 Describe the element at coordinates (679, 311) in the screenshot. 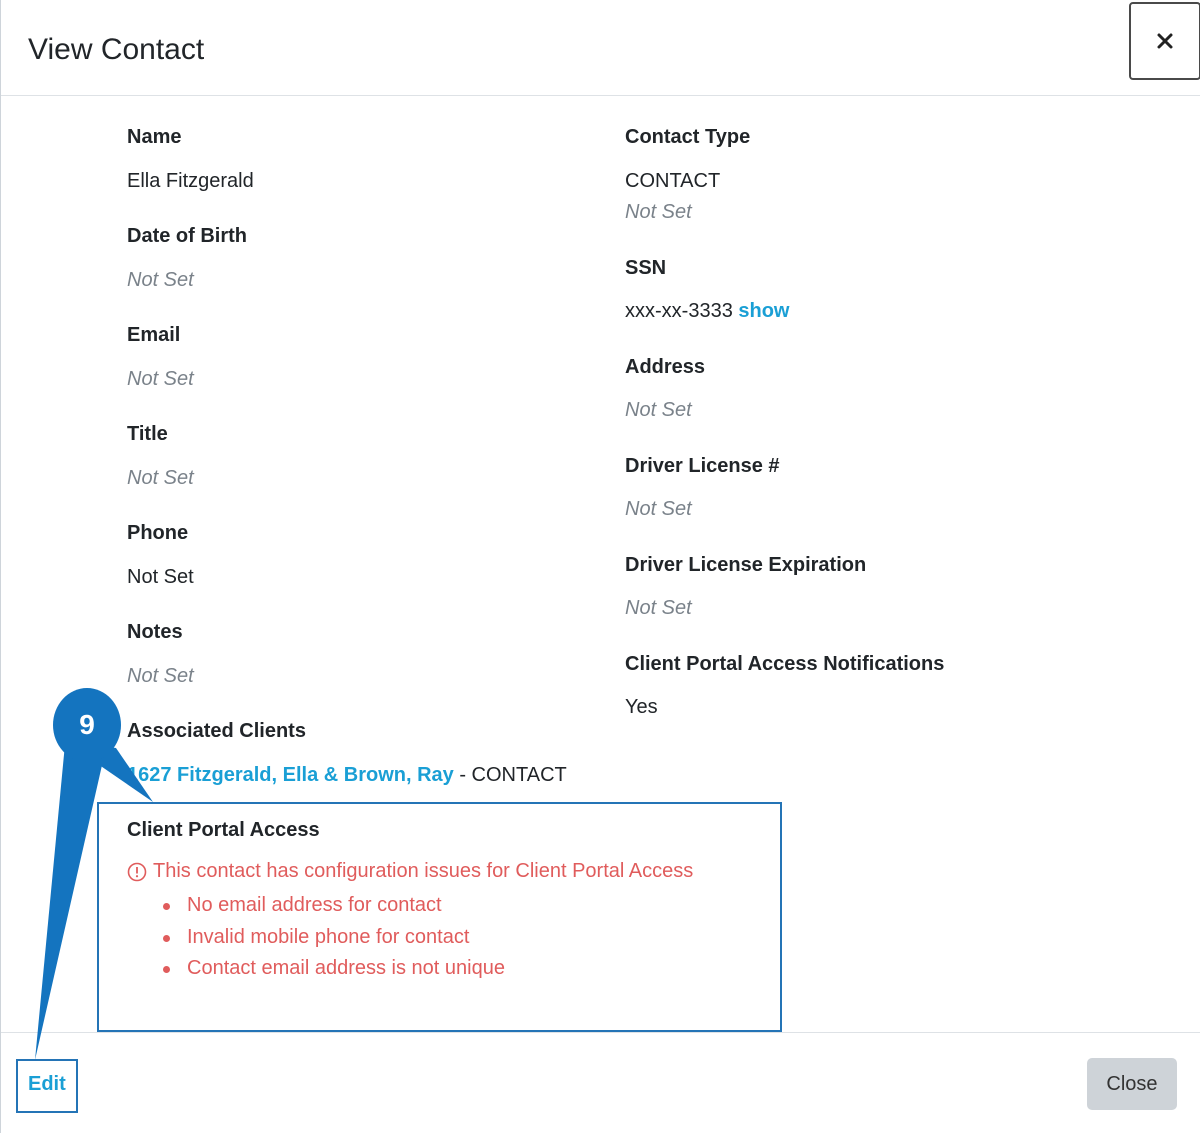

I see `ssn-value: xxx-xx-3333` at that location.